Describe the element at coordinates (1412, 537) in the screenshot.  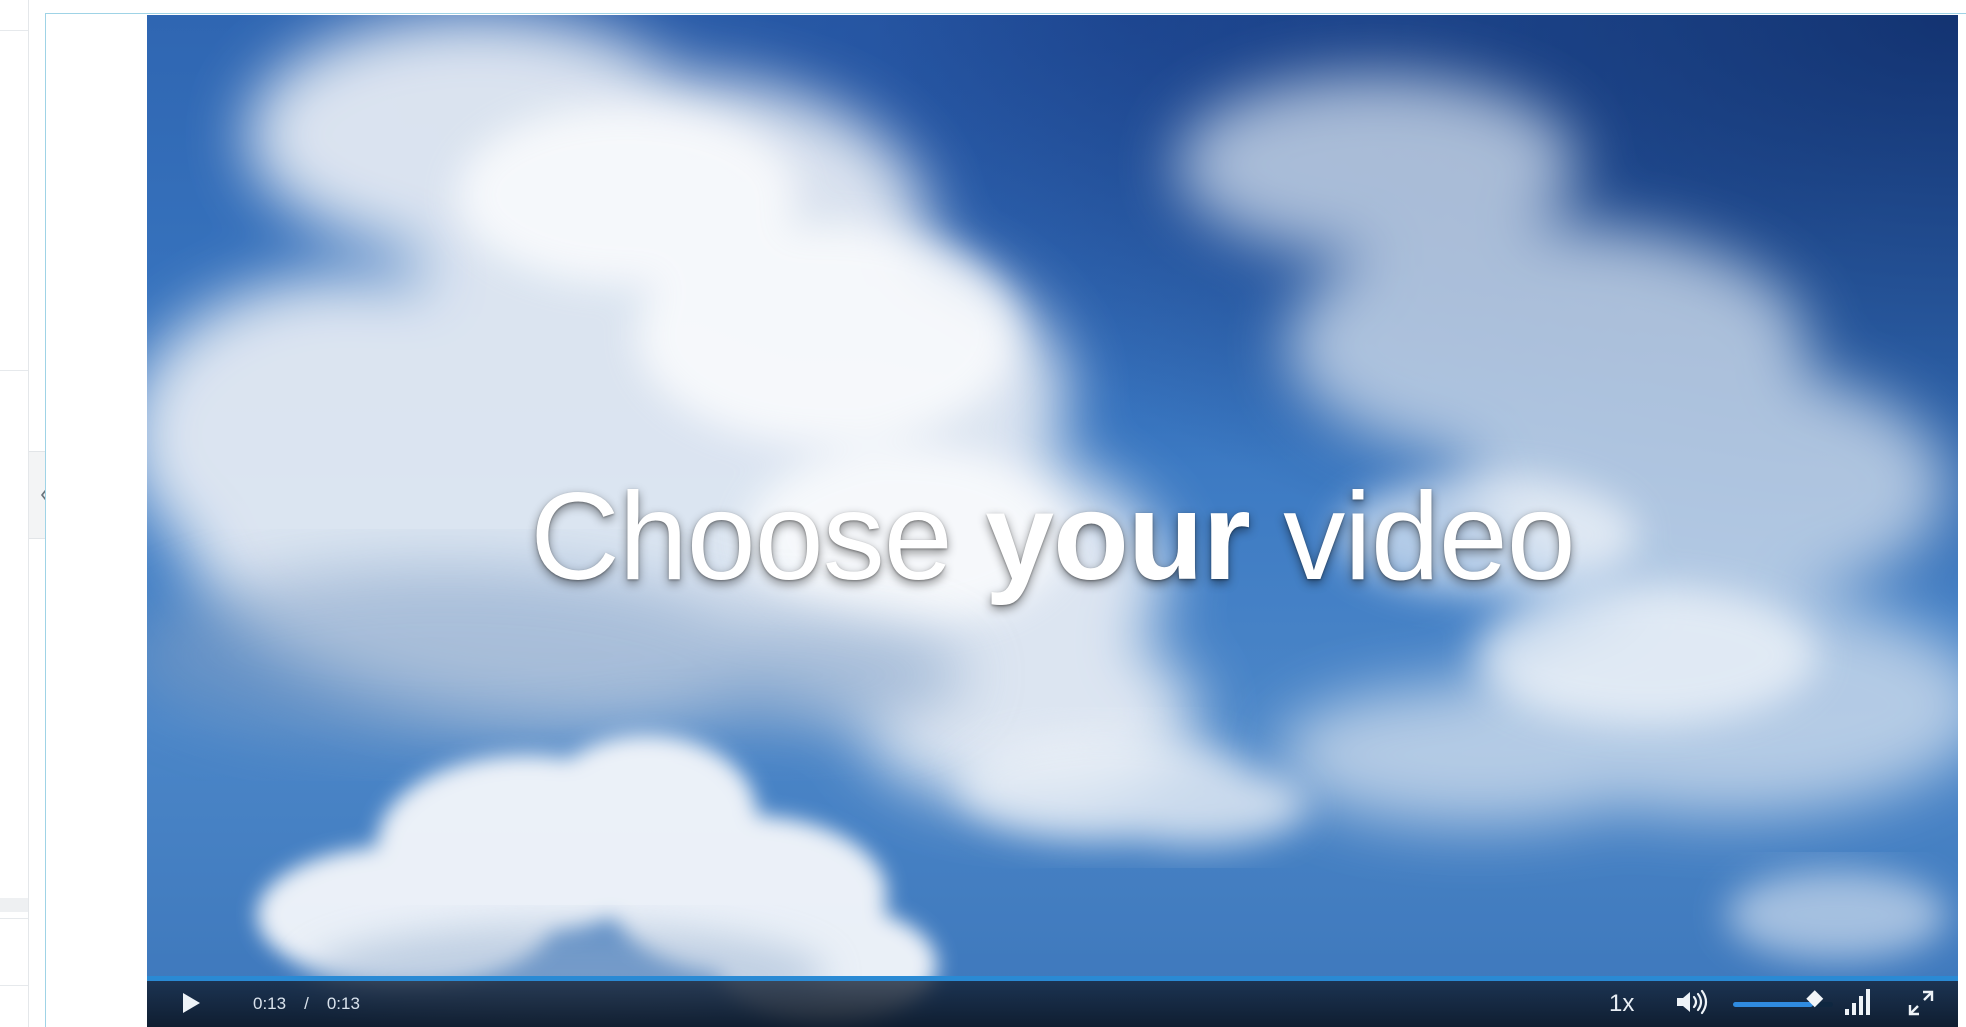
I see `title-text-end: video` at that location.